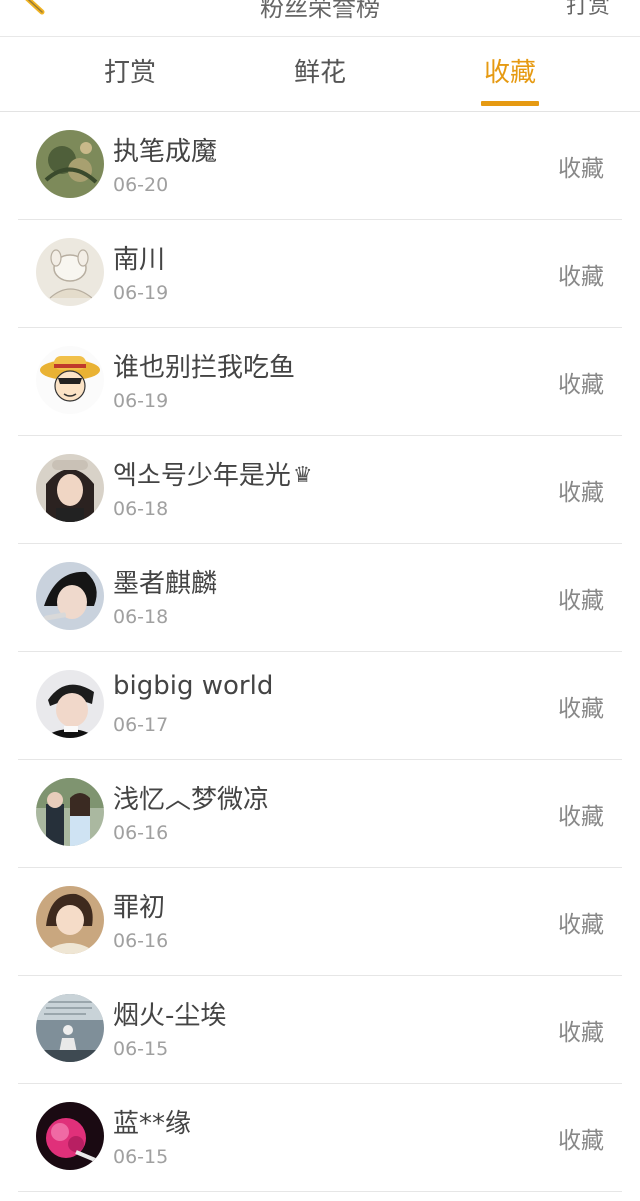 The image size is (640, 1201). What do you see at coordinates (170, 1016) in the screenshot?
I see `user-name: 烟火-尘埃` at bounding box center [170, 1016].